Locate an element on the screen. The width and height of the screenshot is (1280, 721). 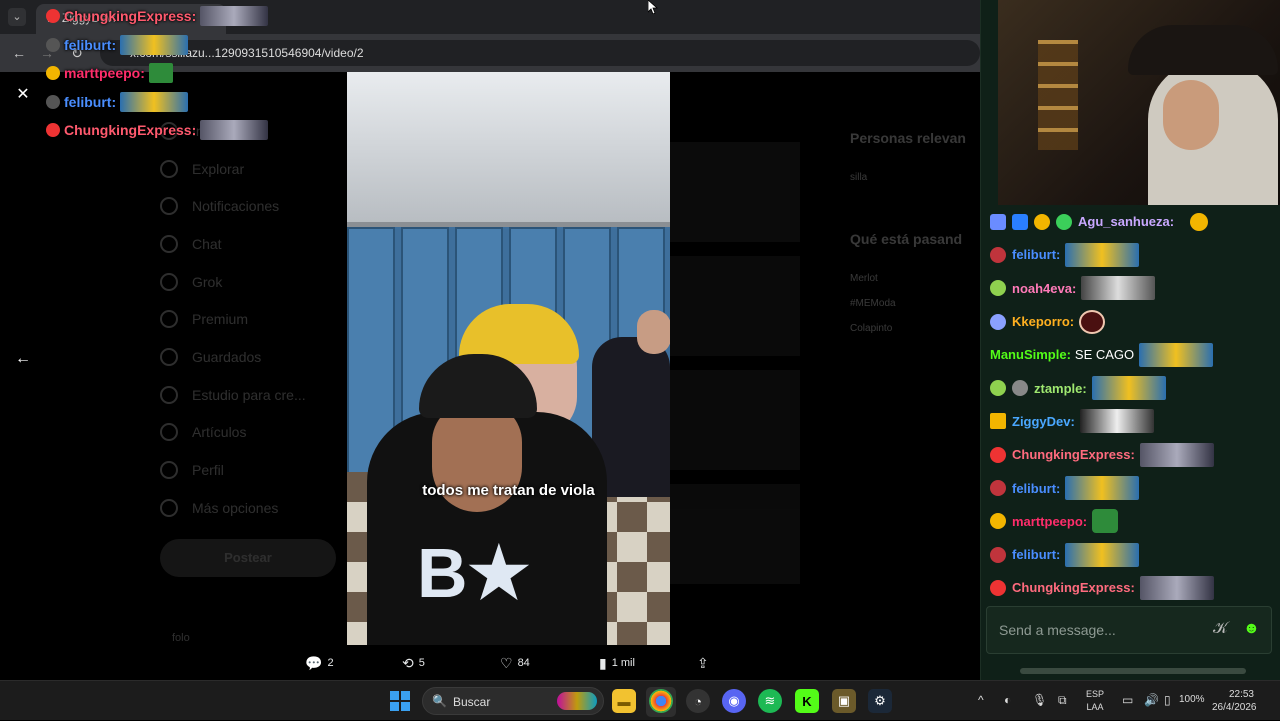
chat-message: ChungkingExpress: is located at coordinates (1130, 587).